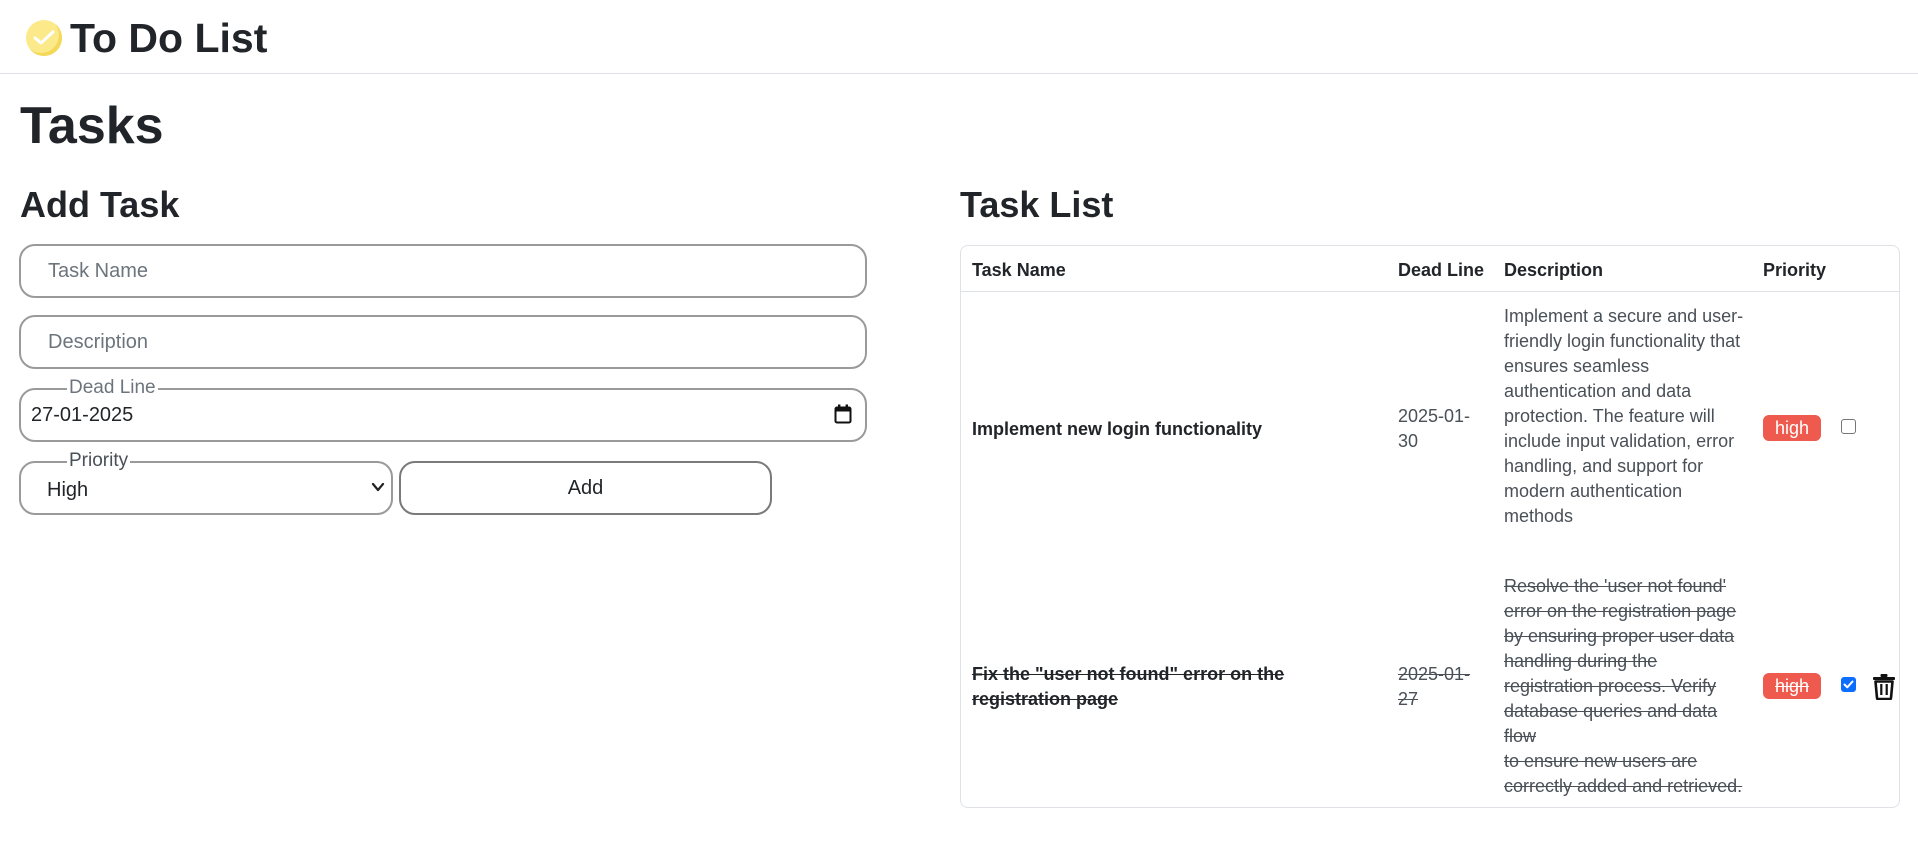 This screenshot has height=862, width=1918. Describe the element at coordinates (1430, 291) in the screenshot. I see `table-header-divider` at that location.